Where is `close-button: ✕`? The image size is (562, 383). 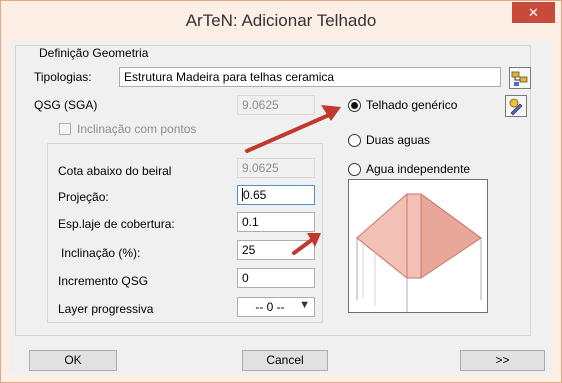
close-button: ✕ is located at coordinates (533, 12).